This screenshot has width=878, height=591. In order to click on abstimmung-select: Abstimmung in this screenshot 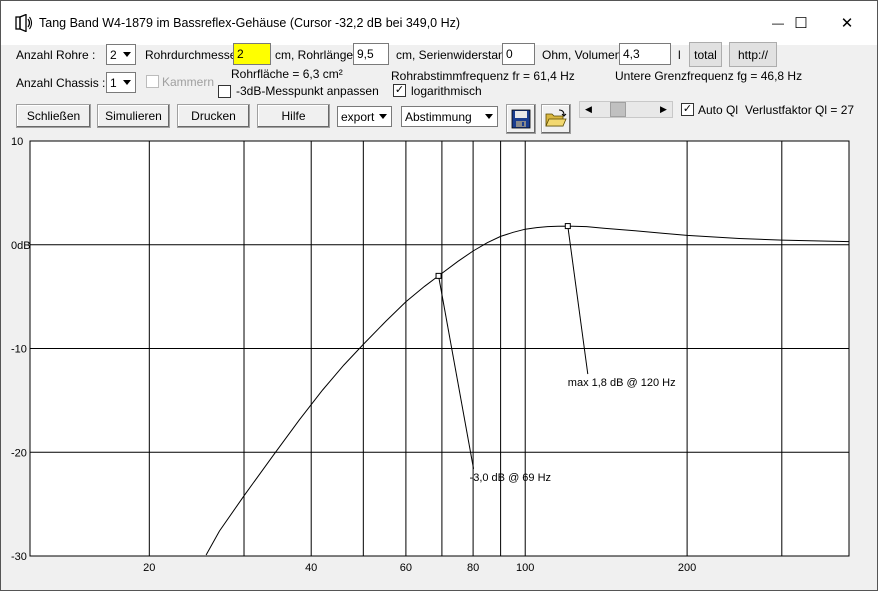, I will do `click(449, 116)`.